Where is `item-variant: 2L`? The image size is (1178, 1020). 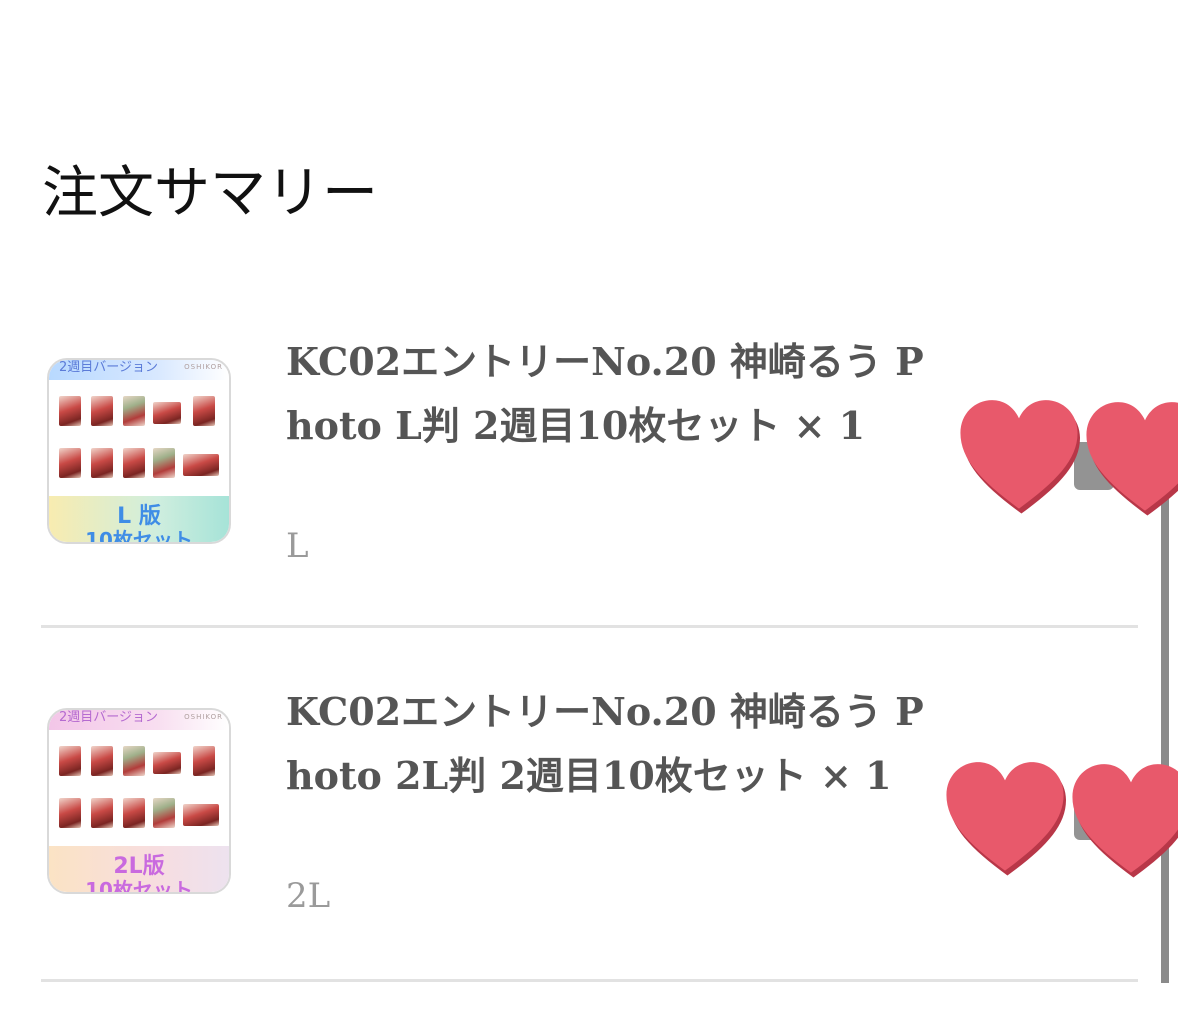 item-variant: 2L is located at coordinates (308, 896).